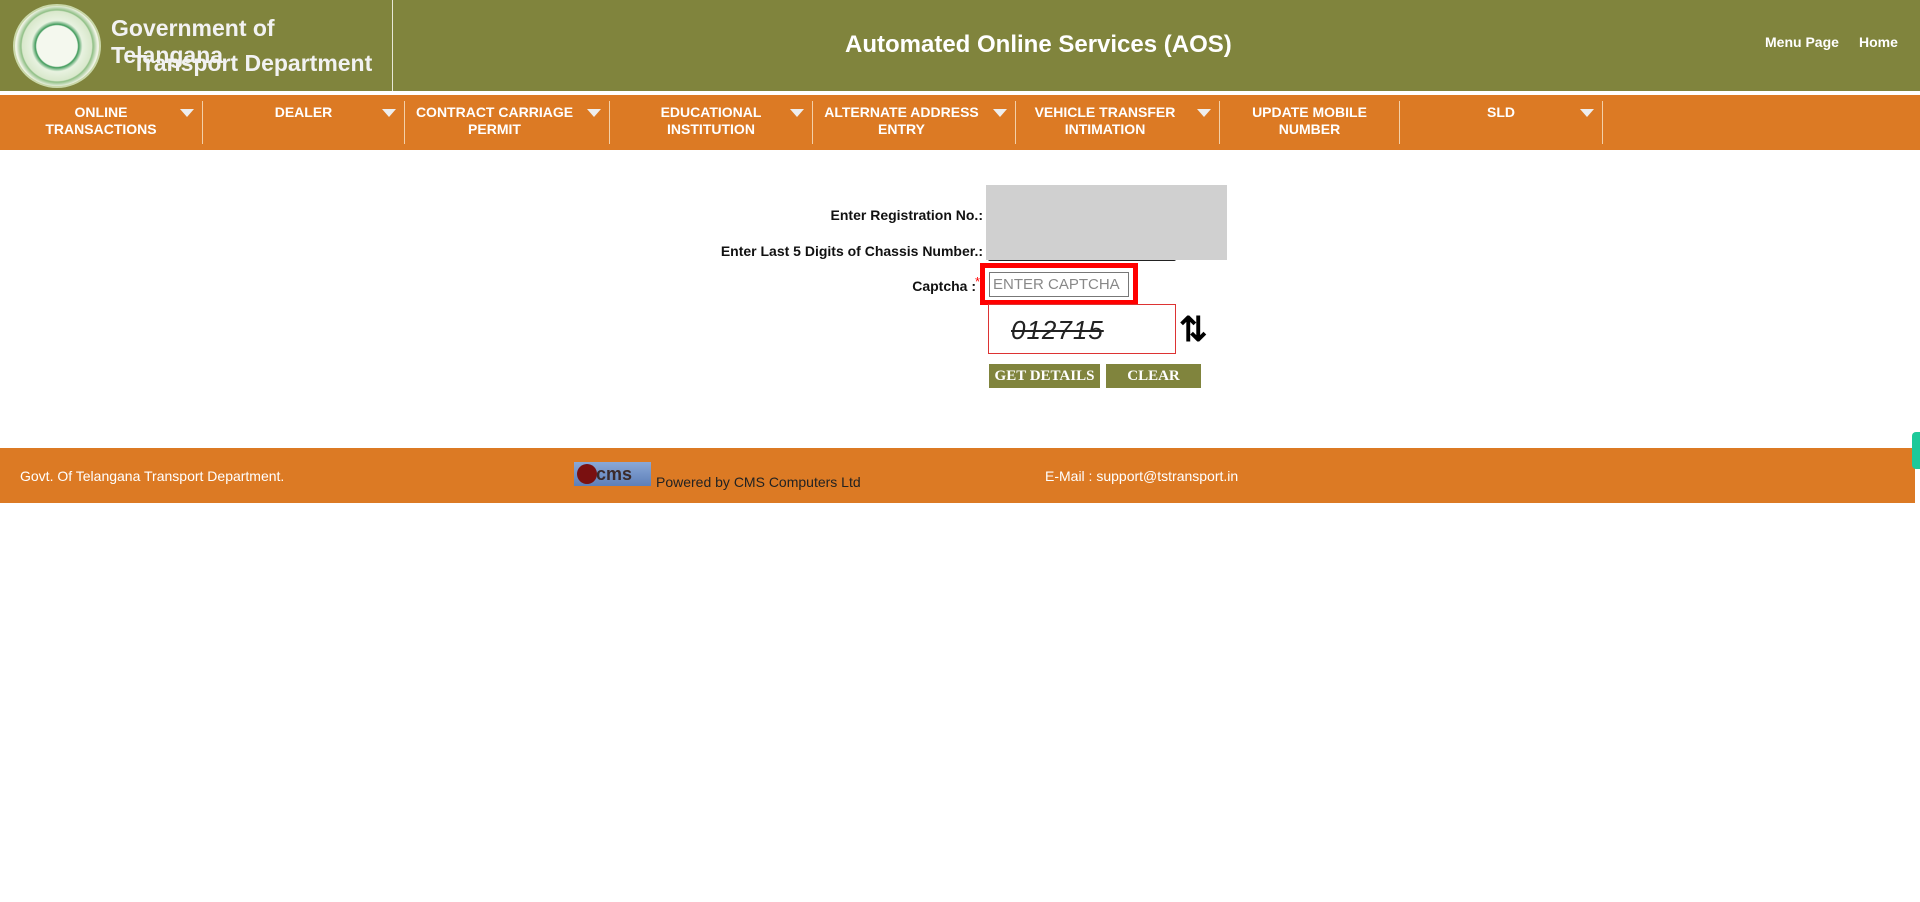 The width and height of the screenshot is (1920, 902). What do you see at coordinates (1105, 120) in the screenshot?
I see `nav-label: VEHICLE TRANSFER INTIMATION` at bounding box center [1105, 120].